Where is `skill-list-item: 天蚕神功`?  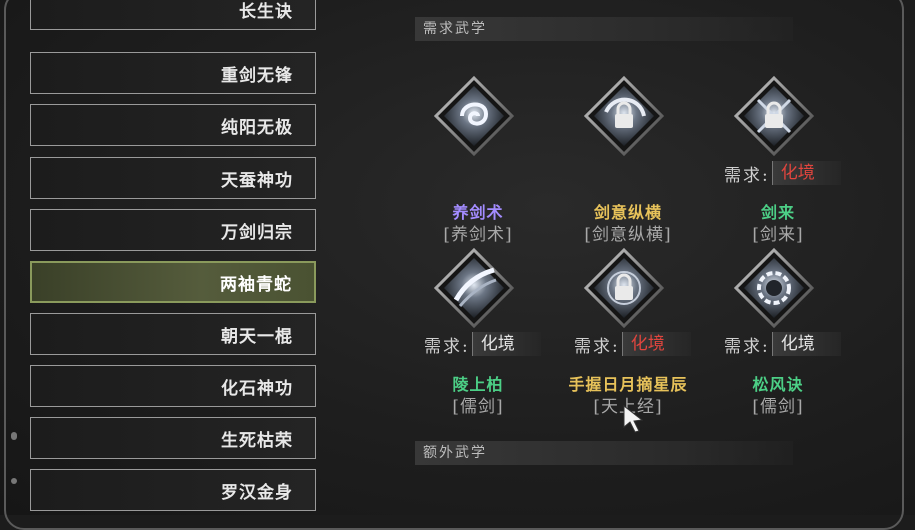 skill-list-item: 天蚕神功 is located at coordinates (173, 178).